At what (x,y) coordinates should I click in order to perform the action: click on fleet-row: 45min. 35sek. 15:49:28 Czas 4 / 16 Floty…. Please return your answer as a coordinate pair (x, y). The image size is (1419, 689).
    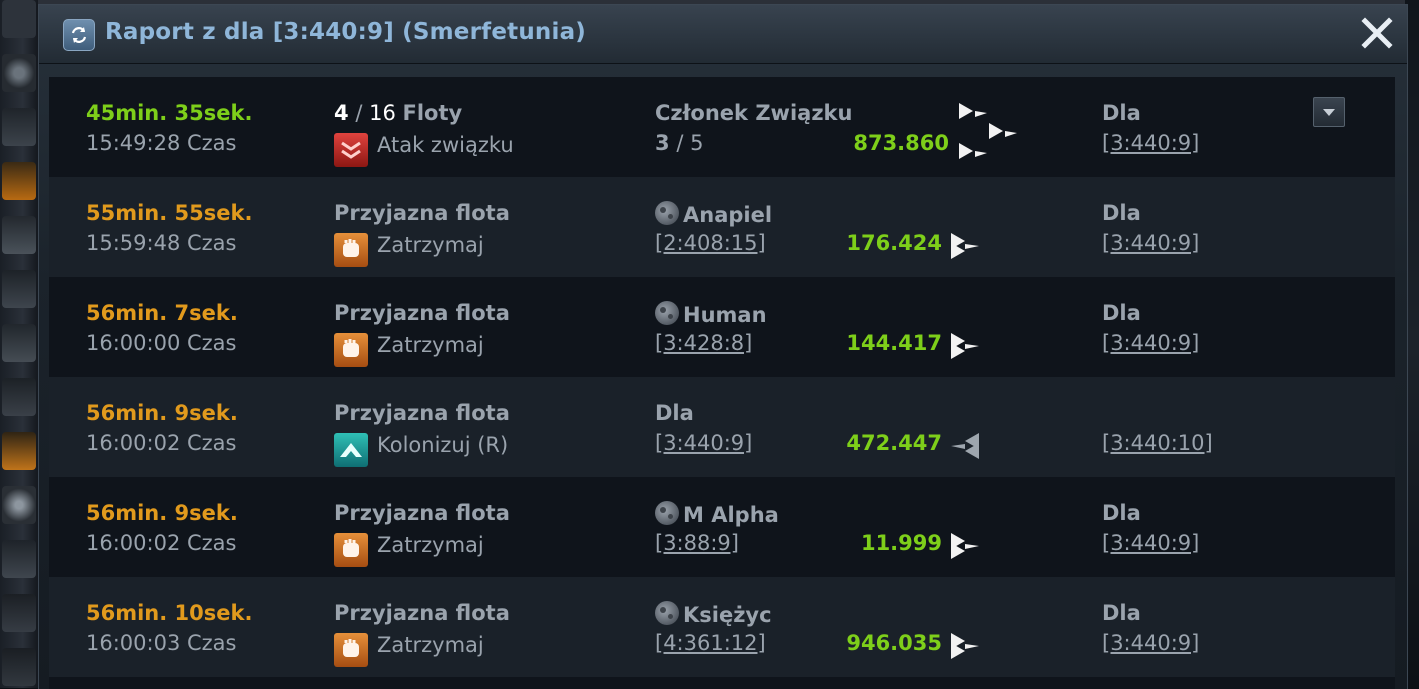
    Looking at the image, I should click on (722, 127).